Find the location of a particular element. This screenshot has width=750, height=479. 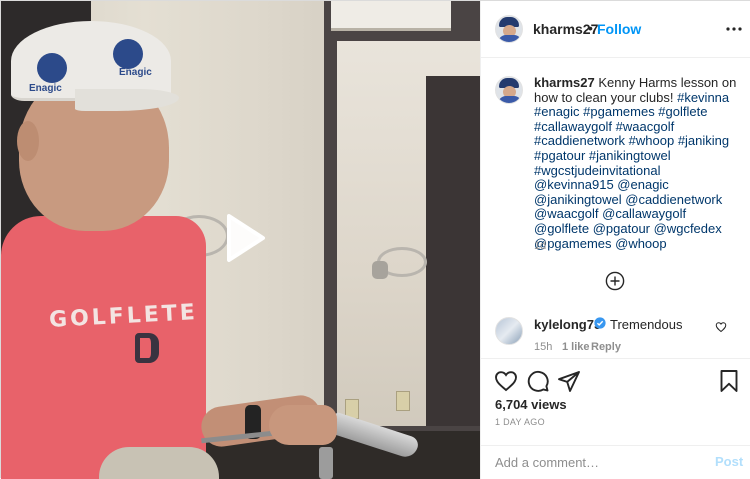

commenter-username: kylelong75 is located at coordinates (567, 324).